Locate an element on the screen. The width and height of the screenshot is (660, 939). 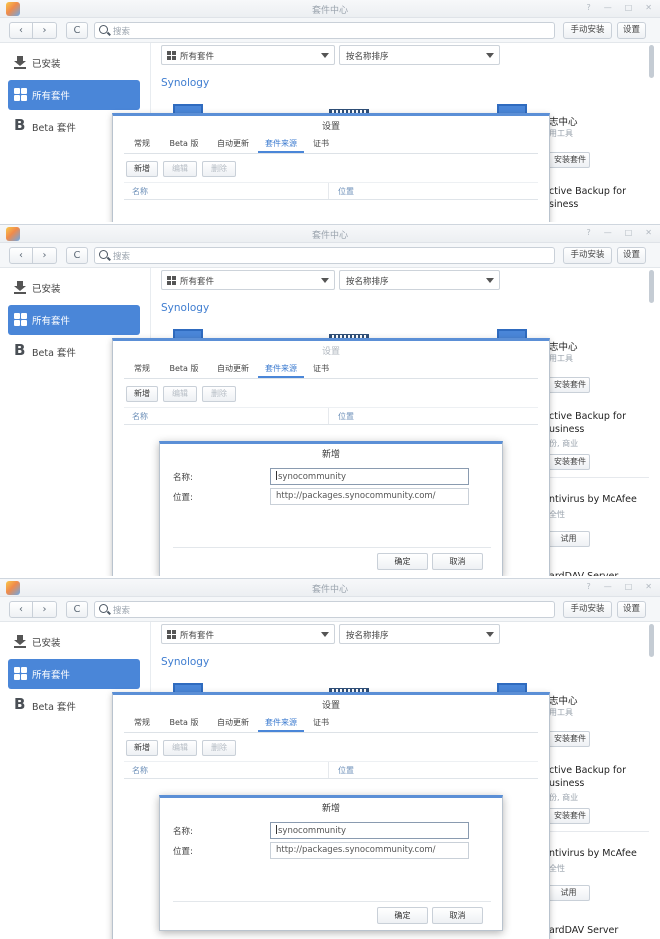
package-title-line2: siness is located at coordinates (564, 204).